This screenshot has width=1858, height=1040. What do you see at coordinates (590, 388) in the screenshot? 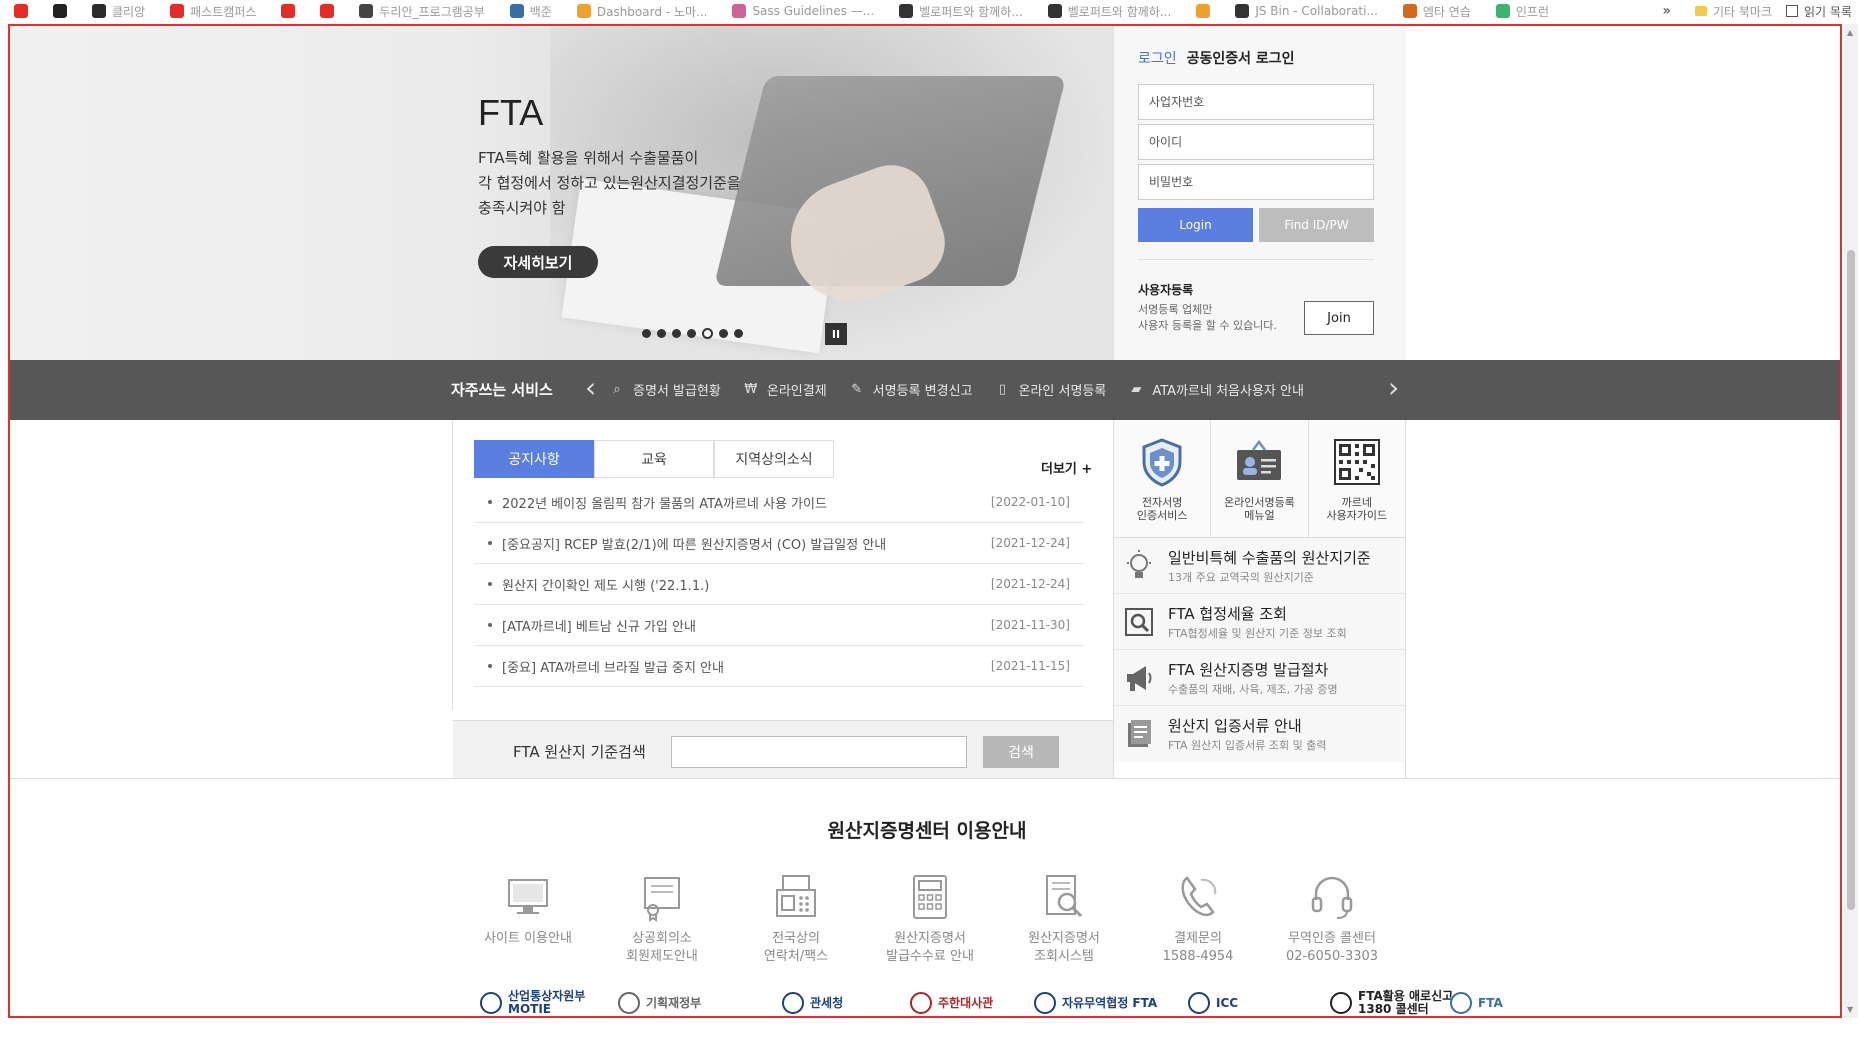
I see `chevron-left-icon: ‹` at bounding box center [590, 388].